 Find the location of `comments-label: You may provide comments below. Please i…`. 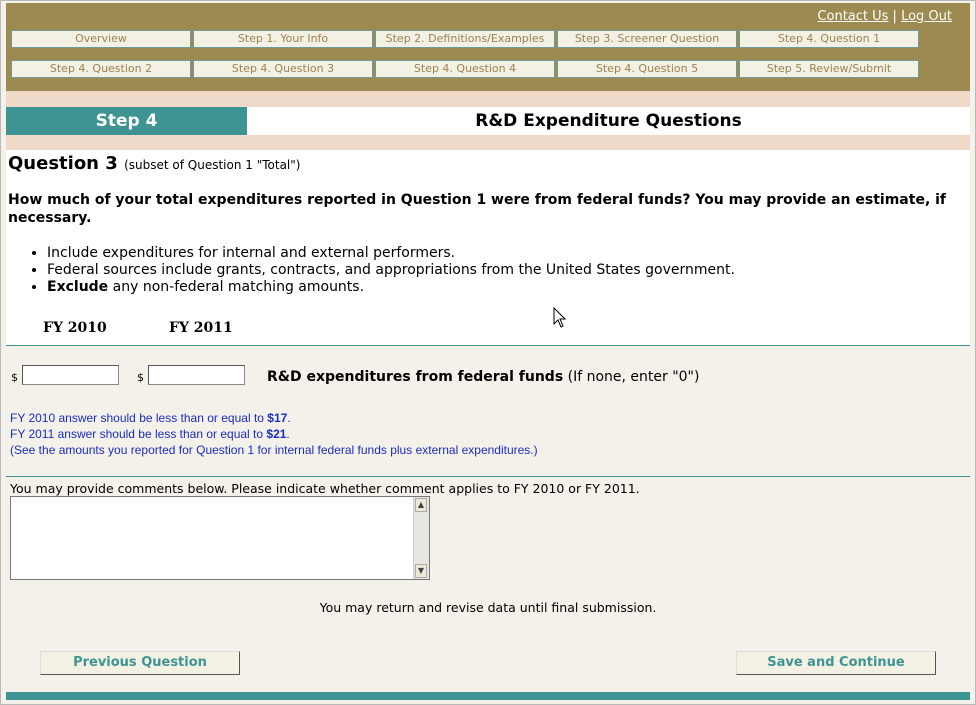

comments-label: You may provide comments below. Please i… is located at coordinates (325, 488).